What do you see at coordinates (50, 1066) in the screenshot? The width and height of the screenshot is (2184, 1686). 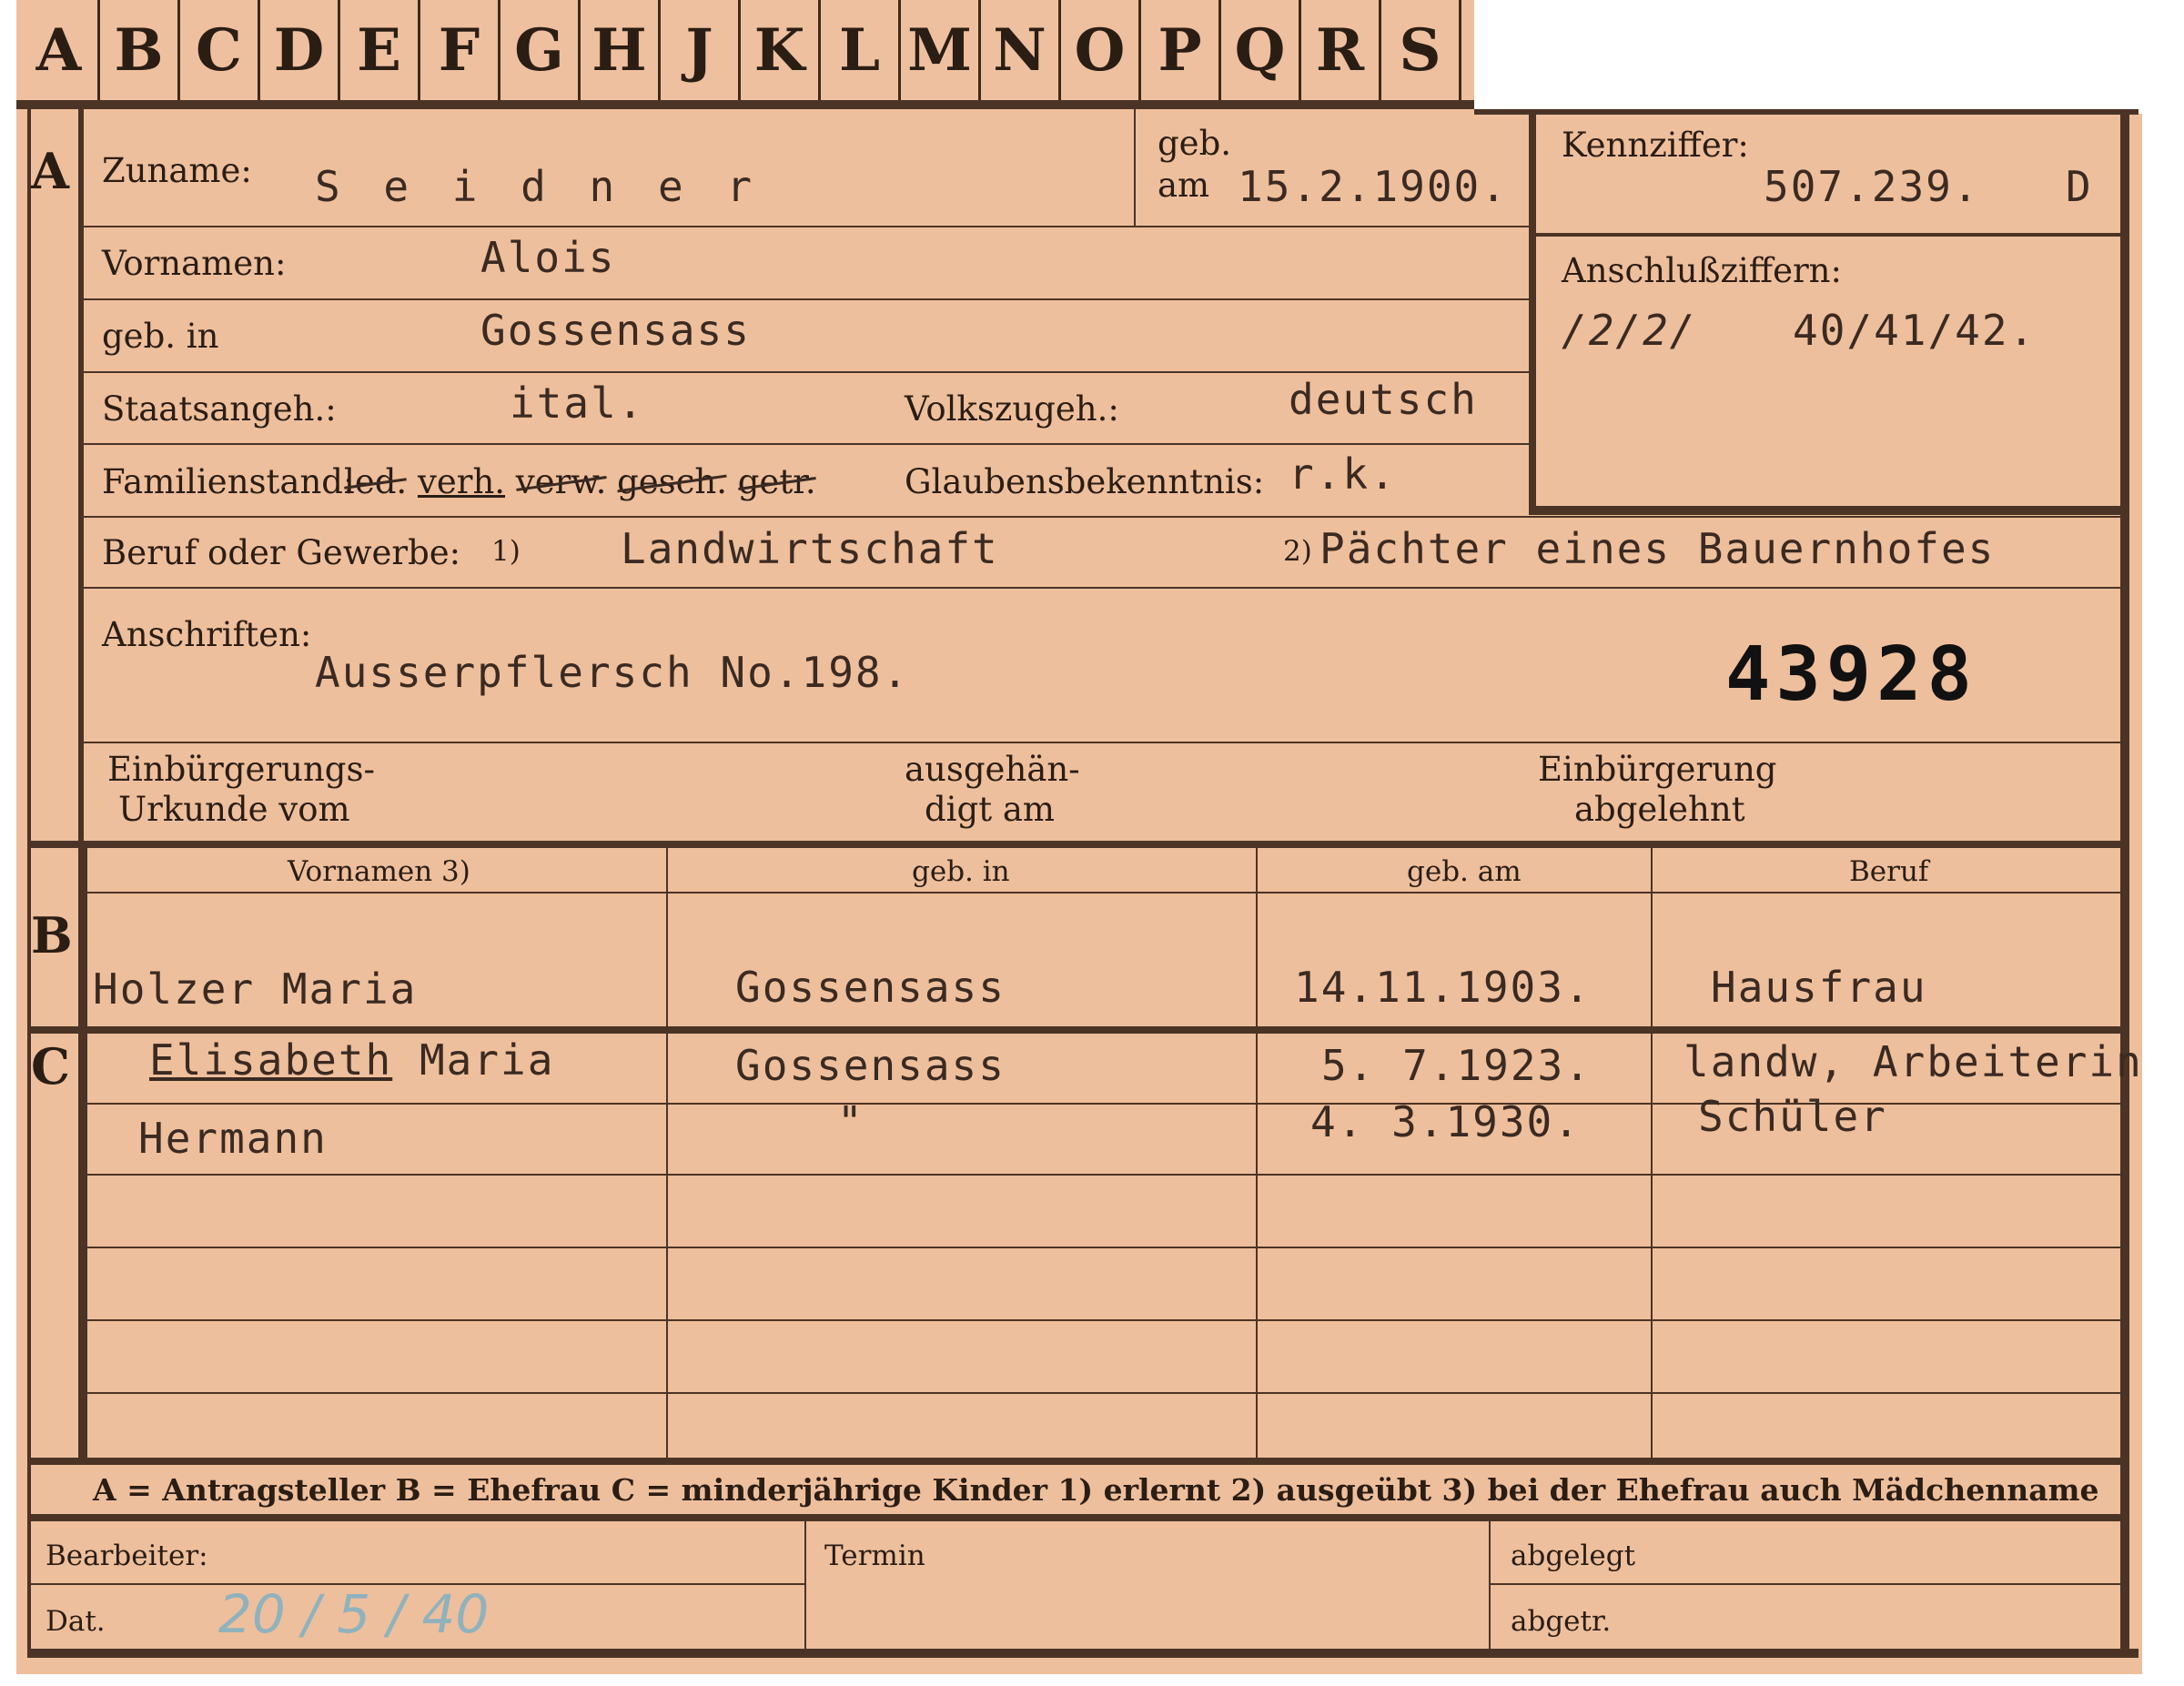 I see `section-c-marker: C` at bounding box center [50, 1066].